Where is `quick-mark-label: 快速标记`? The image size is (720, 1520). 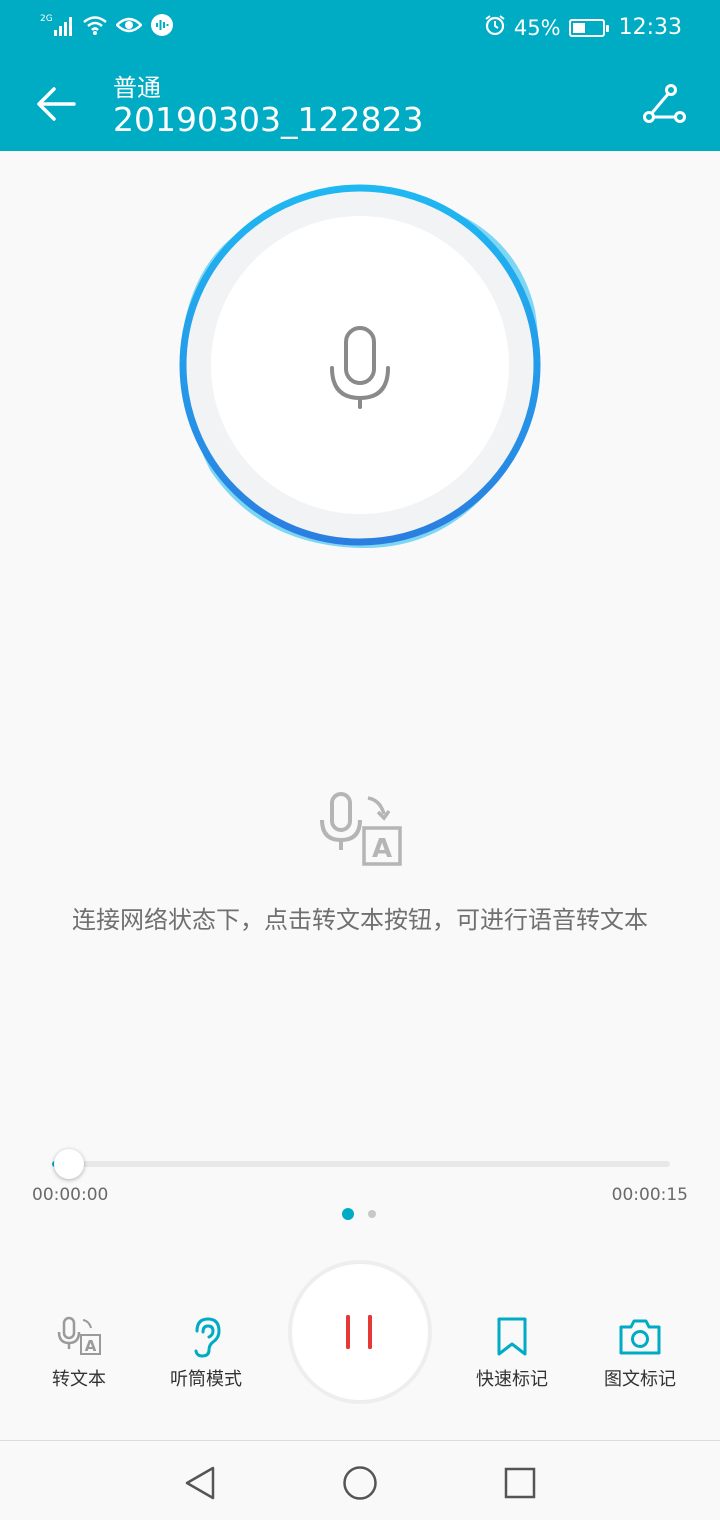
quick-mark-label: 快速标记 is located at coordinates (512, 1379).